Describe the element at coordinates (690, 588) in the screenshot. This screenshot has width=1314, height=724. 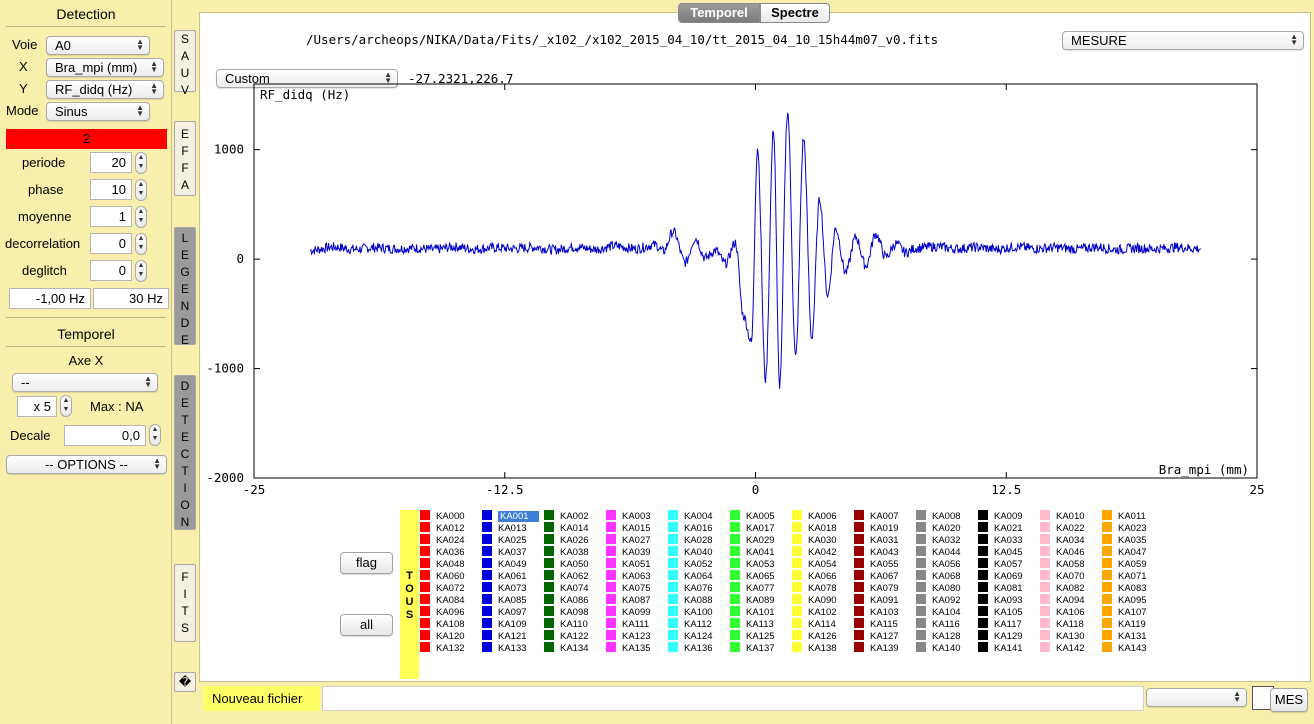
I see `detector-item: KA076` at that location.